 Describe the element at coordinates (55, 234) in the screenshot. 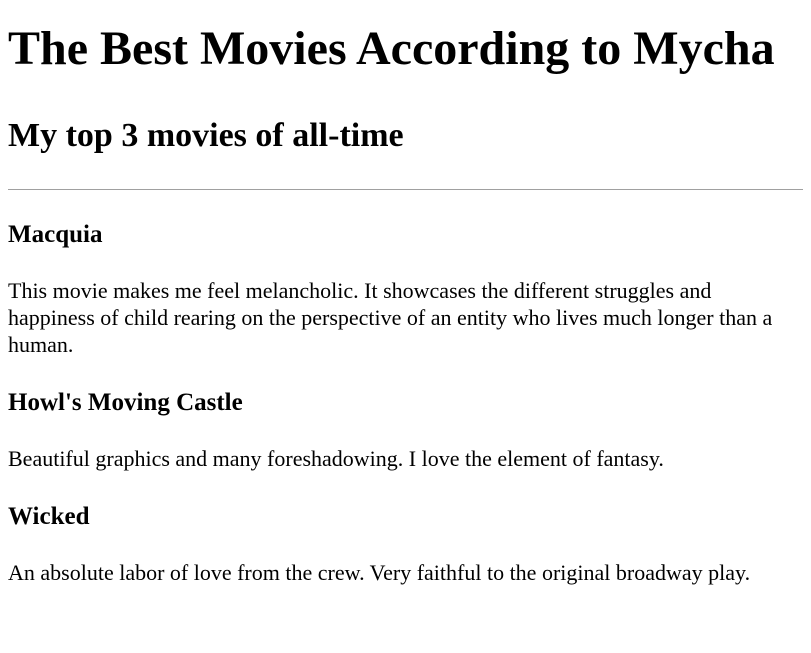

I see `movie-title: Macquia` at that location.